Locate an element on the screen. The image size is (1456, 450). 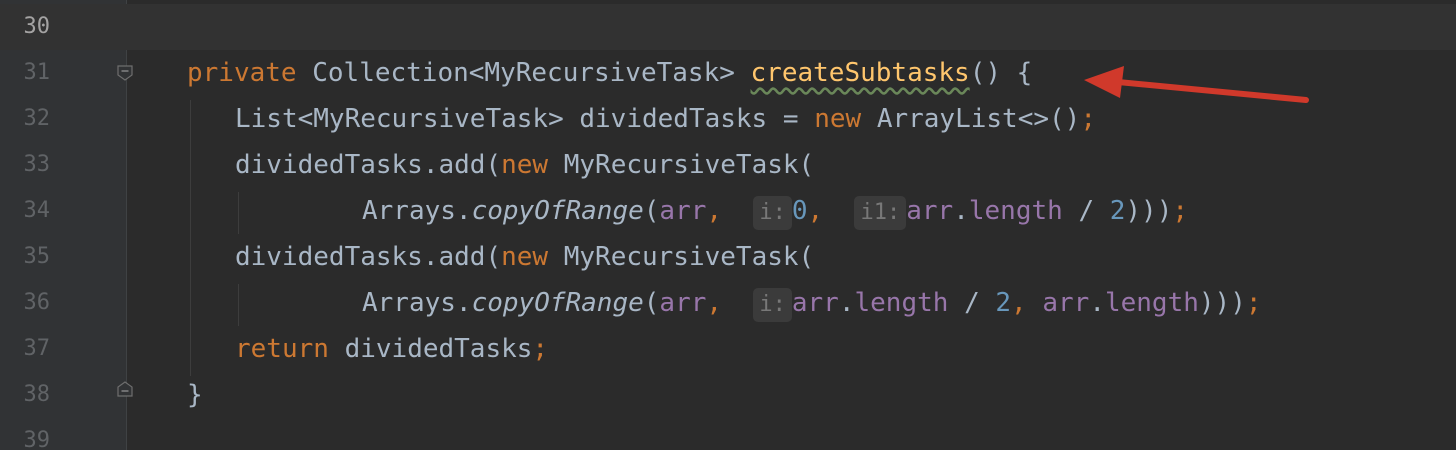
line-number: 31 is located at coordinates (37, 72).